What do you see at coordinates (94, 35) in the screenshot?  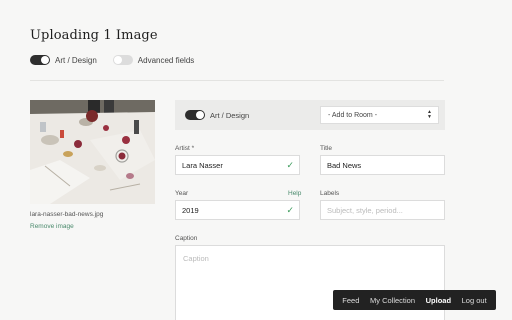 I see `page-title: Uploading 1 Image` at bounding box center [94, 35].